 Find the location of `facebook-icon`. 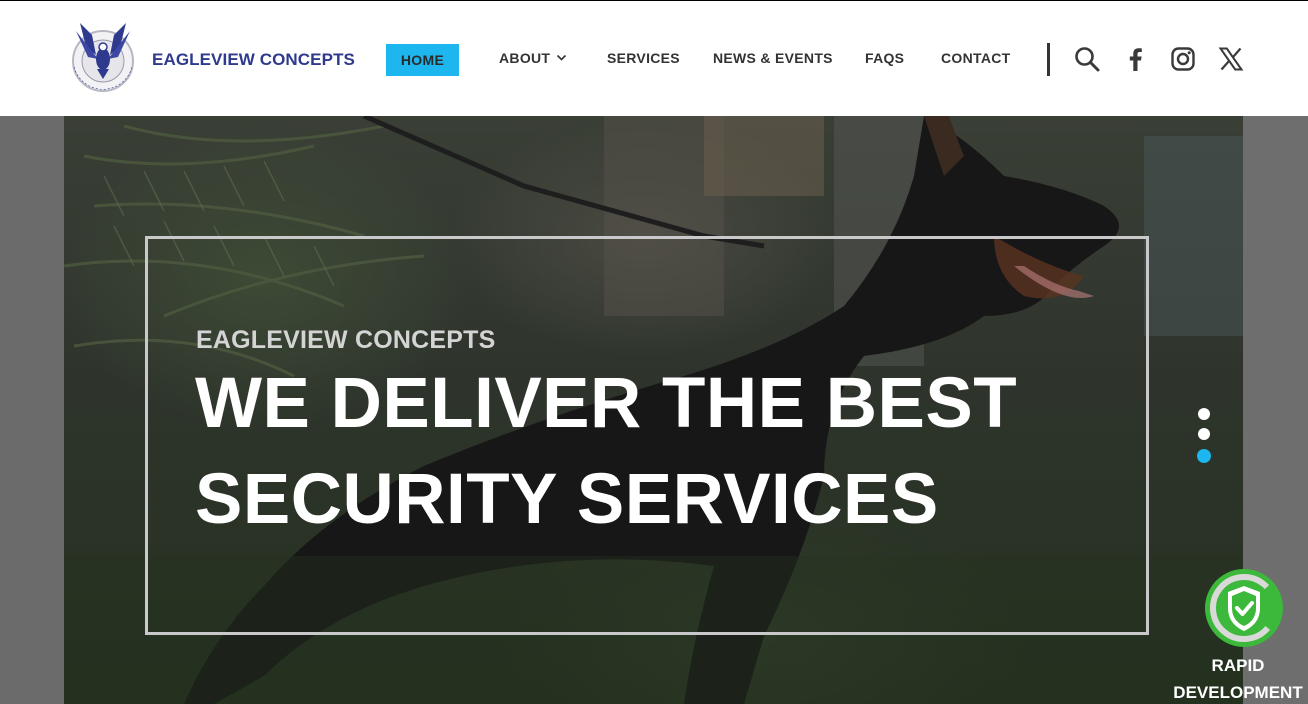

facebook-icon is located at coordinates (1136, 59).